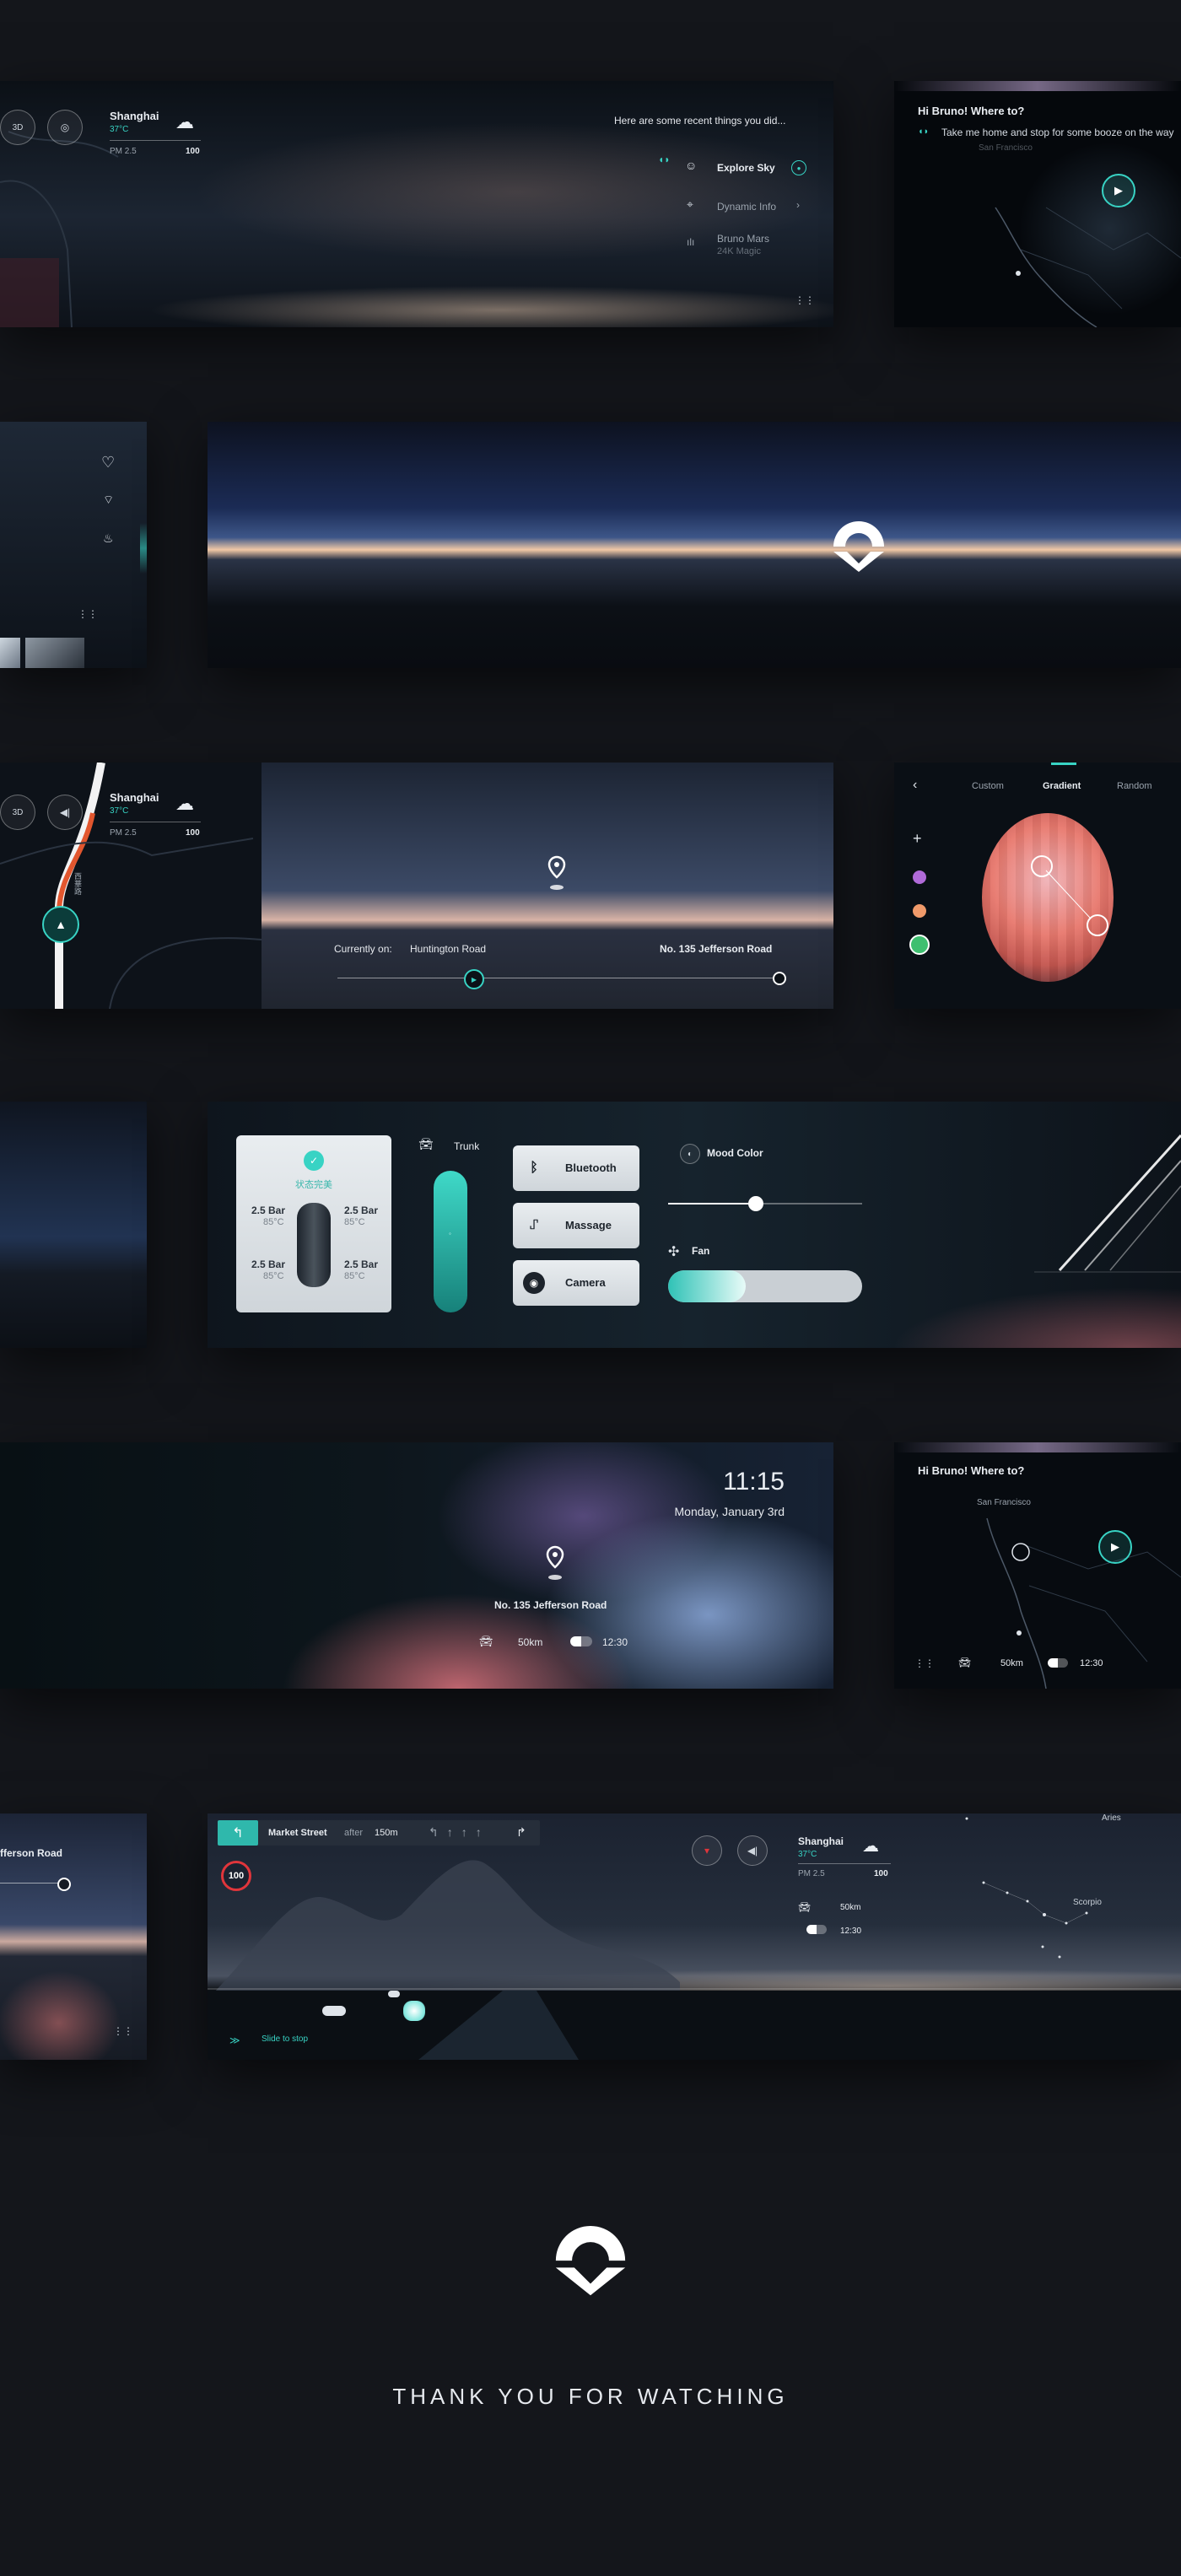 This screenshot has width=1181, height=2576. Describe the element at coordinates (386, 1833) in the screenshot. I see `turn-distance: 150m` at that location.